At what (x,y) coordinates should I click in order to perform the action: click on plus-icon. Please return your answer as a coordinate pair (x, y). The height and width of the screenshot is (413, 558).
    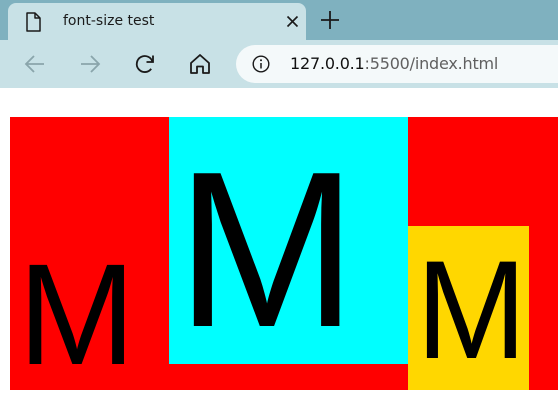
    Looking at the image, I should click on (330, 20).